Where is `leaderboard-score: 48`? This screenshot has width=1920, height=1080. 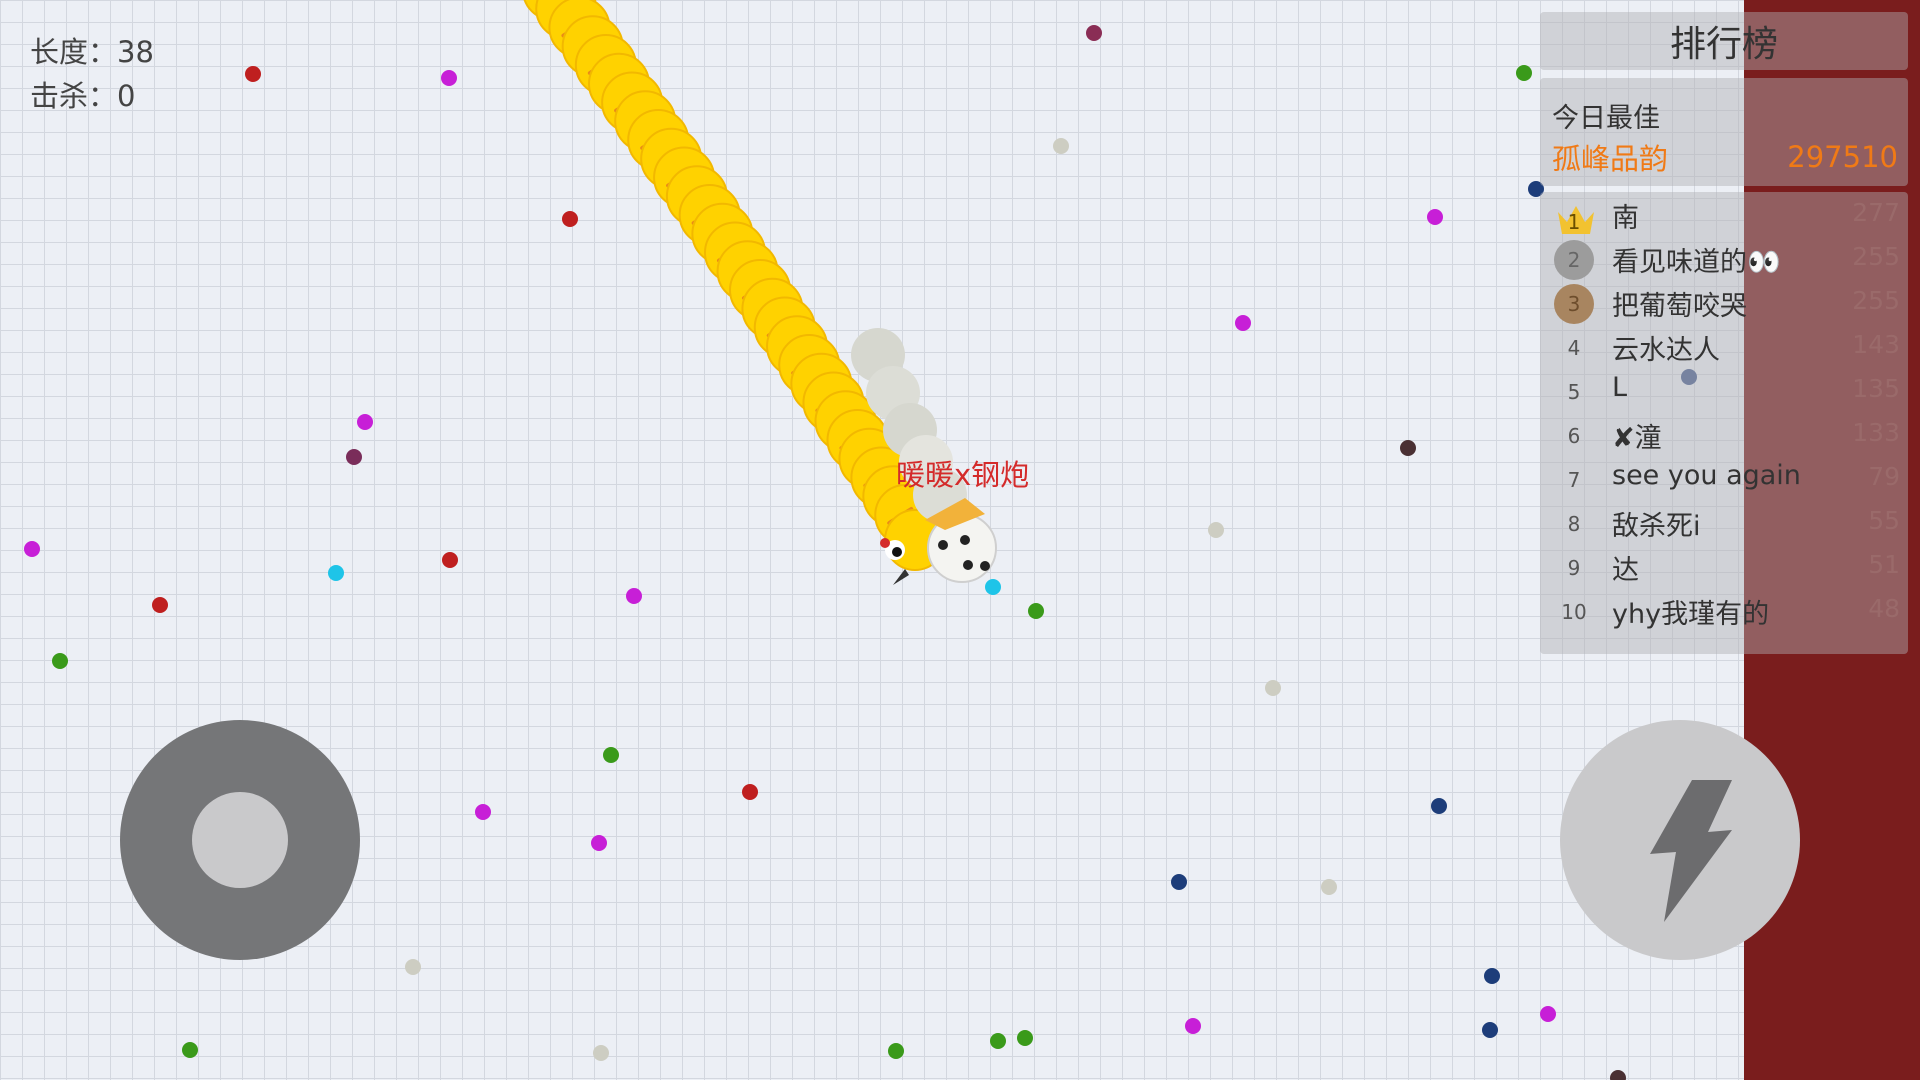 leaderboard-score: 48 is located at coordinates (1884, 608).